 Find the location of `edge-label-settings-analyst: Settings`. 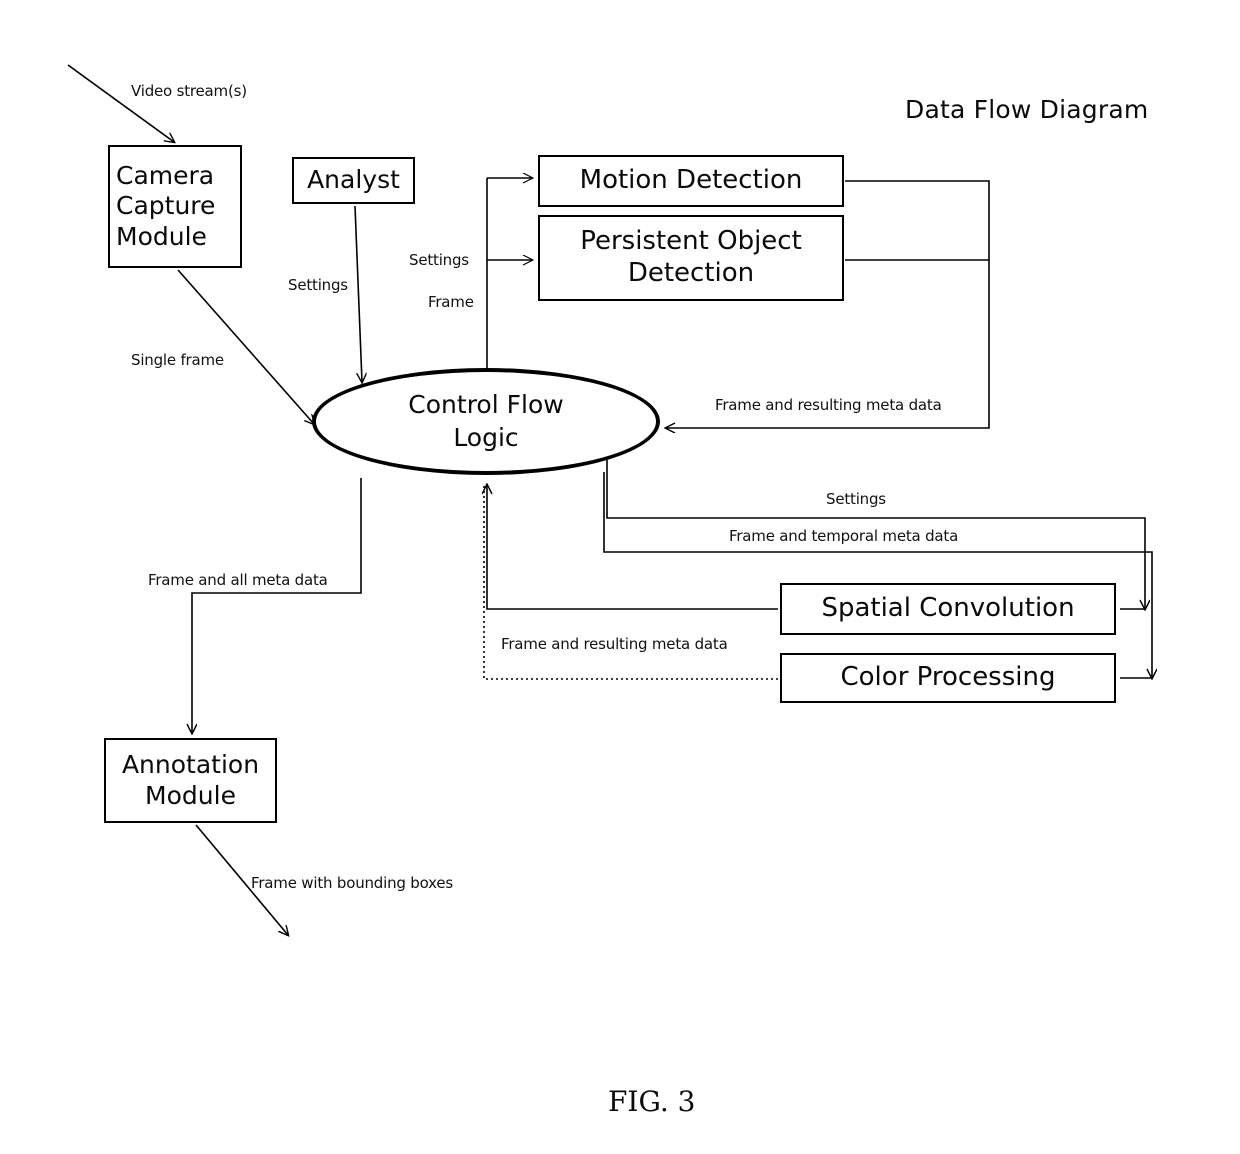

edge-label-settings-analyst: Settings is located at coordinates (318, 285).